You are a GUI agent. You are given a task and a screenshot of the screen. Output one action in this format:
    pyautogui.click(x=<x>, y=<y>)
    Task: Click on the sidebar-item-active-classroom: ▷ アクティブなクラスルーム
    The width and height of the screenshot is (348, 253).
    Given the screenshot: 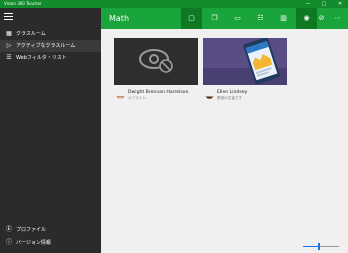 What is the action you would take?
    pyautogui.click(x=50, y=46)
    